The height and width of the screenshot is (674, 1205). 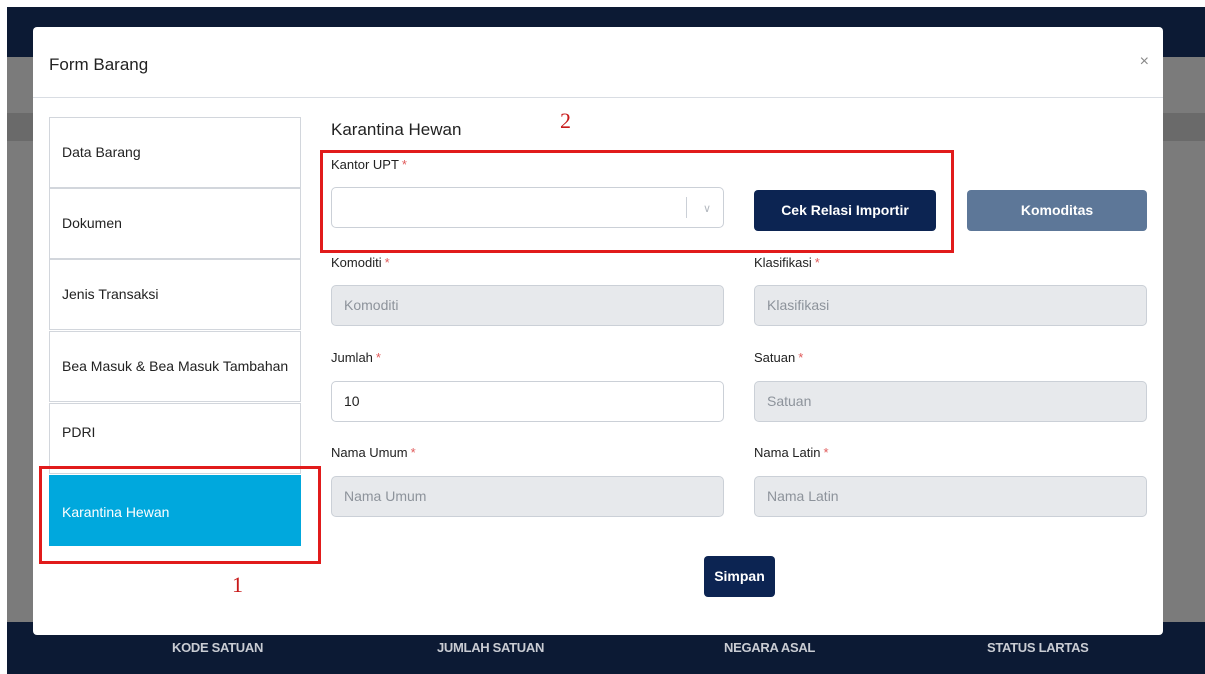 What do you see at coordinates (779, 357) in the screenshot?
I see `satuan-label: Satuan *` at bounding box center [779, 357].